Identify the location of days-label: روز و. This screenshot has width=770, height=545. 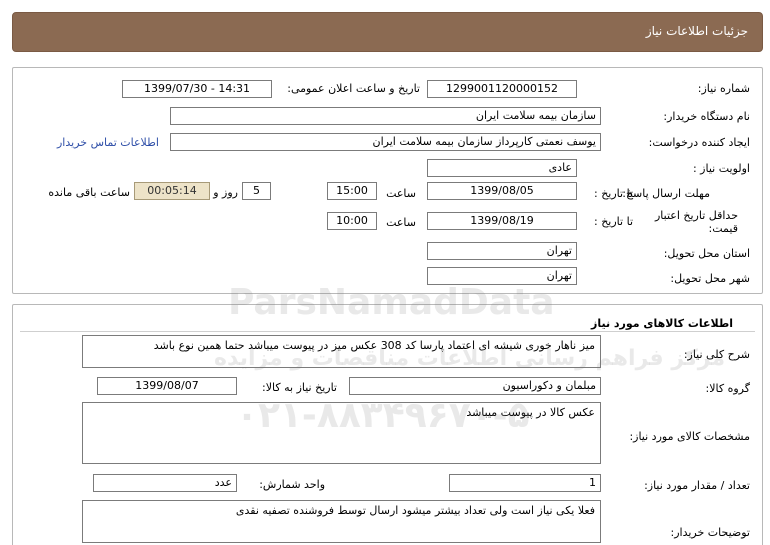
(225, 192).